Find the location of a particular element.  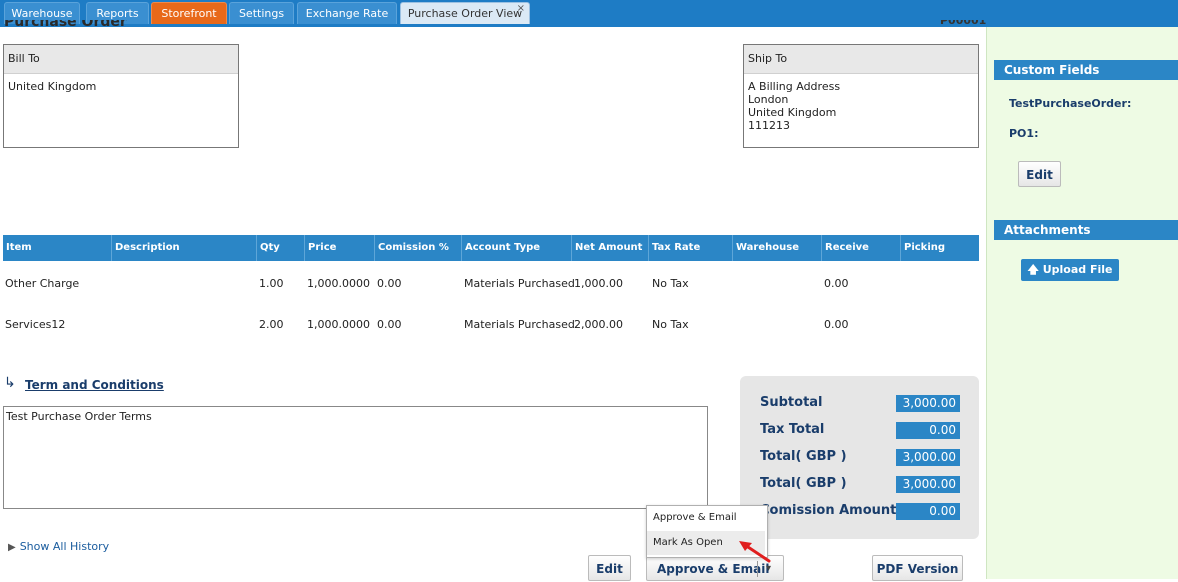

custom-fields-header: Custom Fields is located at coordinates (1086, 70).